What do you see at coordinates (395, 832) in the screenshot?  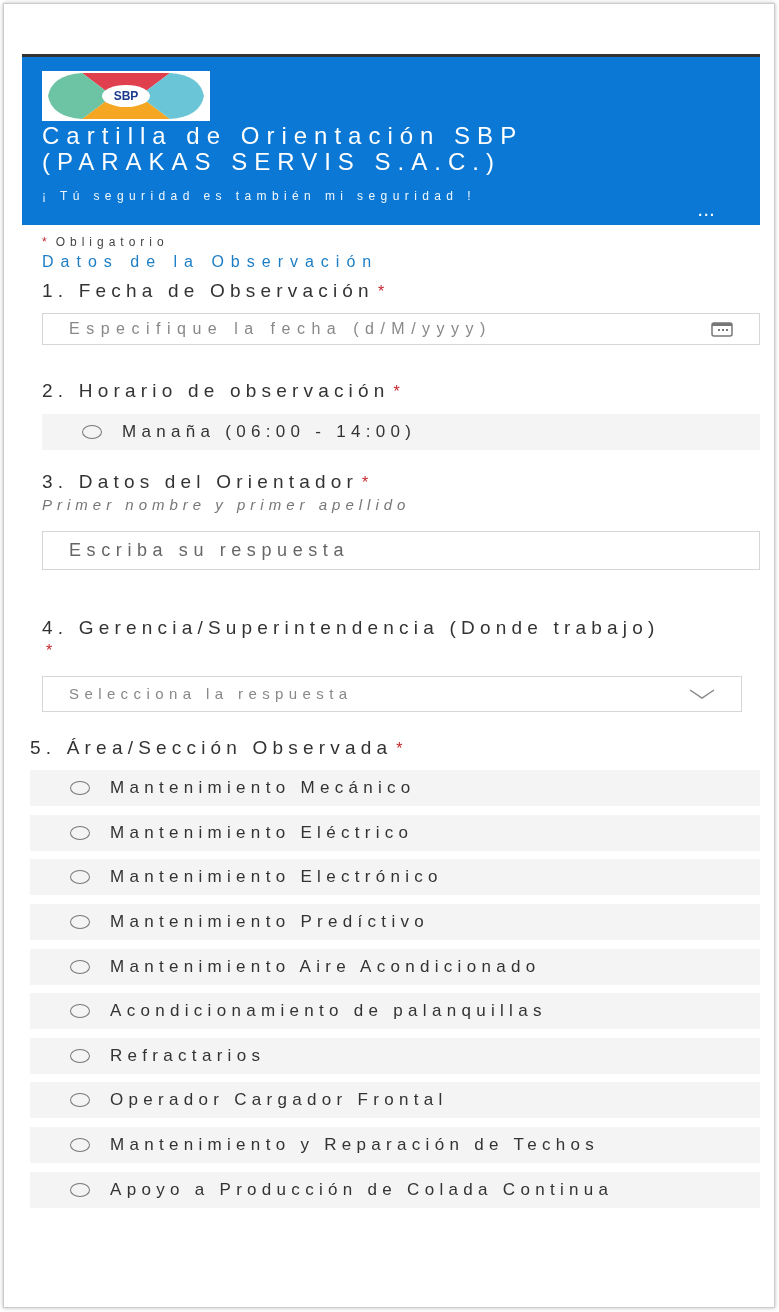 I see `radio-option: Mantenimiento Eléctrico` at bounding box center [395, 832].